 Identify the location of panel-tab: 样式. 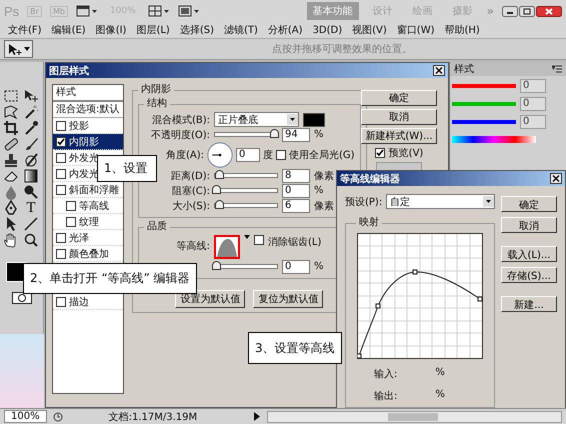
(464, 69).